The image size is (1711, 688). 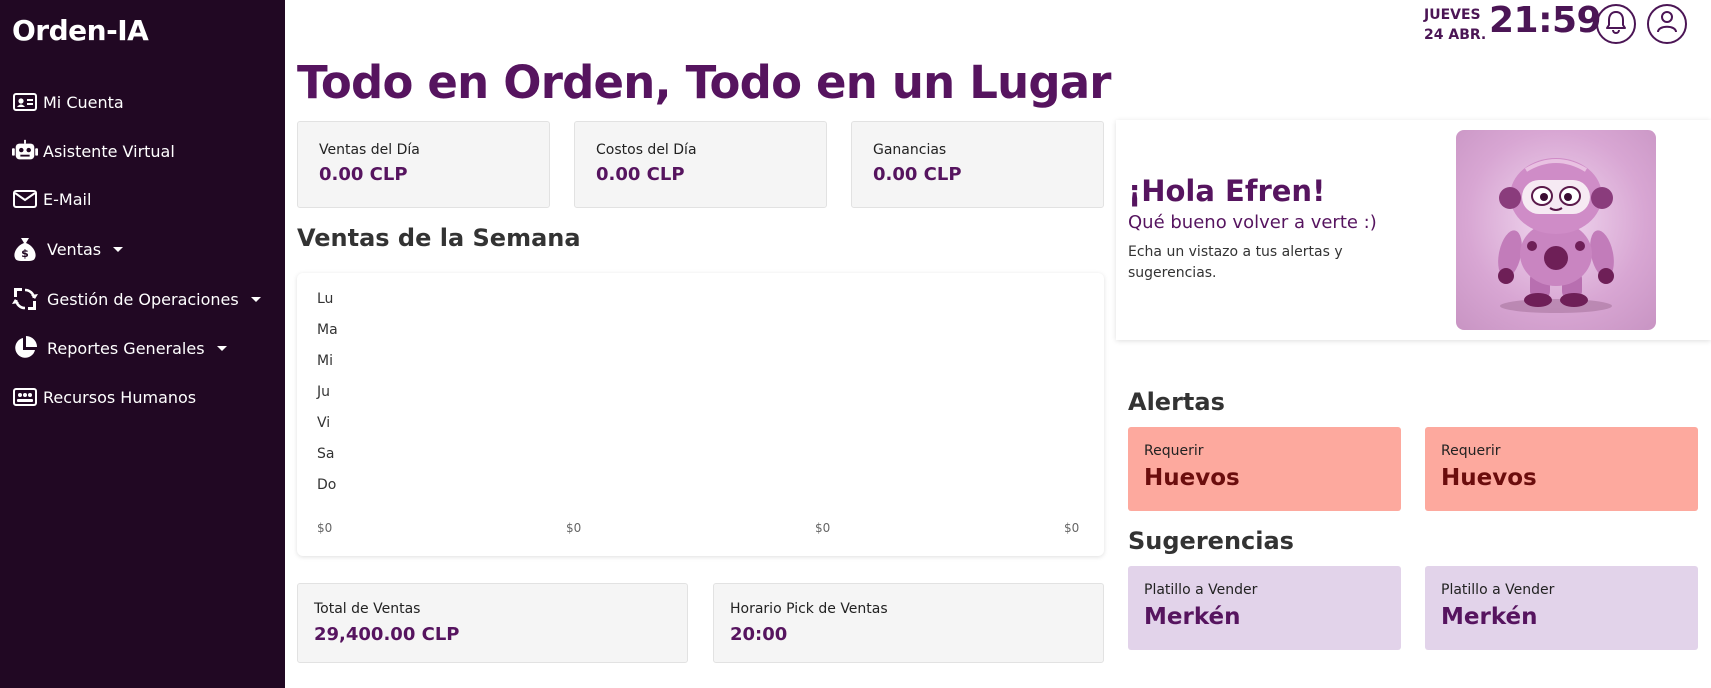 I want to click on chart-category-label: Ma, so click(x=327, y=330).